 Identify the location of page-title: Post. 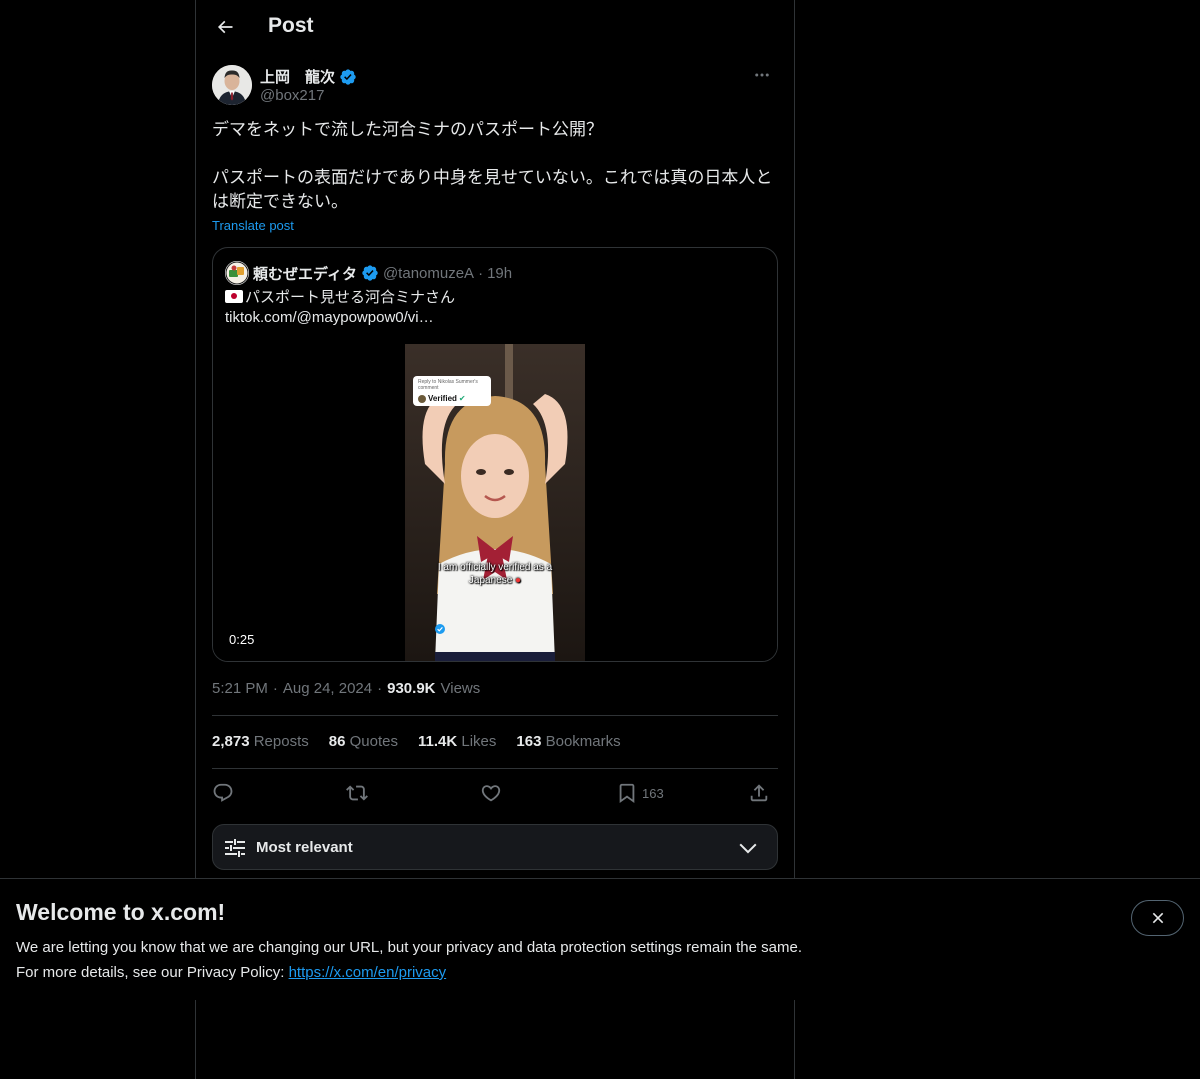
(291, 25).